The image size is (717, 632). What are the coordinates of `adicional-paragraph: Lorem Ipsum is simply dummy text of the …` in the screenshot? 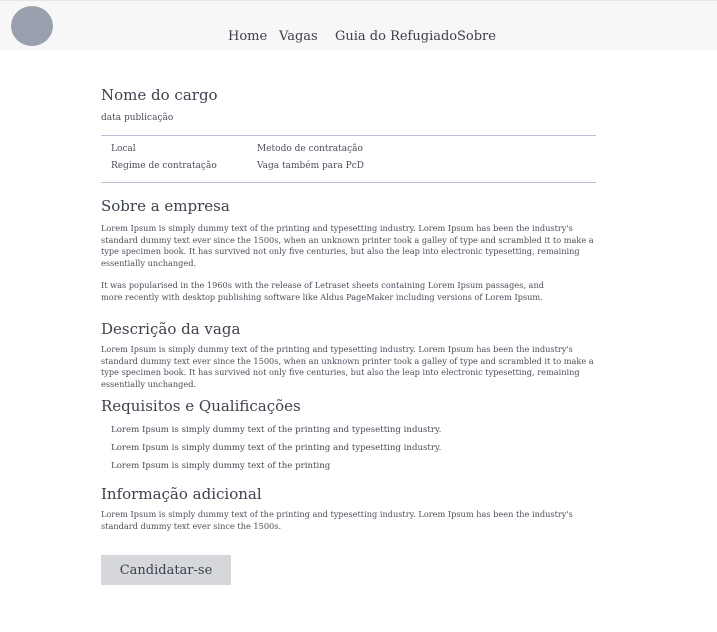 It's located at (337, 520).